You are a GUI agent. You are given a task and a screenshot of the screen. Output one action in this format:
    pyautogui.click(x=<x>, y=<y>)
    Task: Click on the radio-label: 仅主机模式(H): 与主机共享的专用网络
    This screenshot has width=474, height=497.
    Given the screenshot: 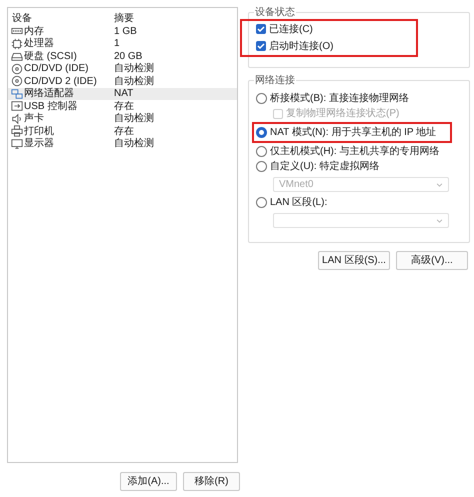 What is the action you would take?
    pyautogui.click(x=355, y=151)
    